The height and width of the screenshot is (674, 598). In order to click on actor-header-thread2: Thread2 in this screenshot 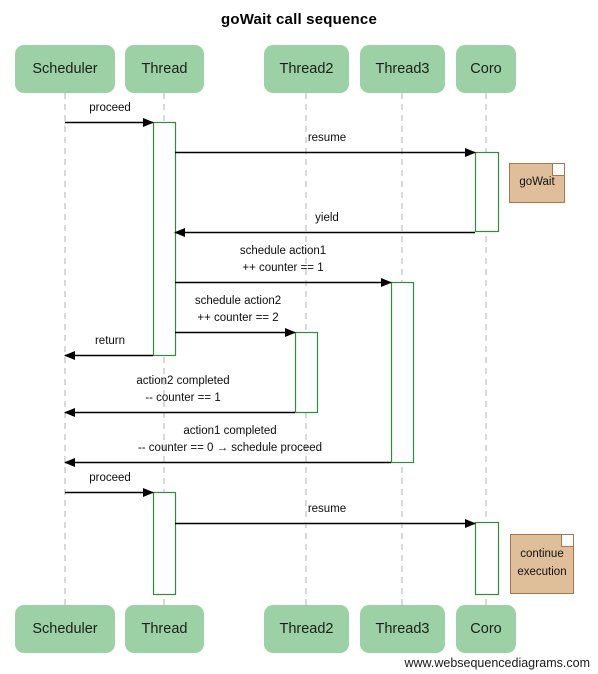, I will do `click(306, 69)`.